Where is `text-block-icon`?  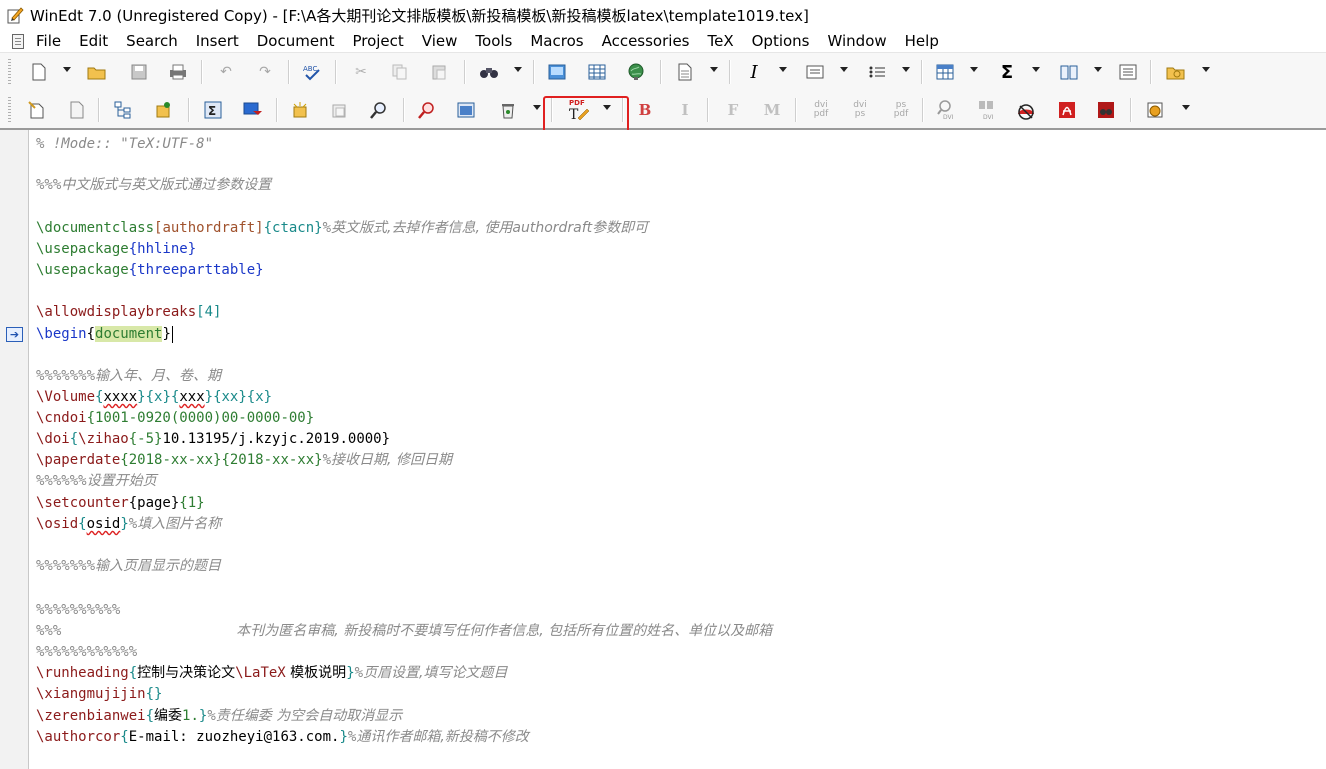
text-block-icon is located at coordinates (1128, 72).